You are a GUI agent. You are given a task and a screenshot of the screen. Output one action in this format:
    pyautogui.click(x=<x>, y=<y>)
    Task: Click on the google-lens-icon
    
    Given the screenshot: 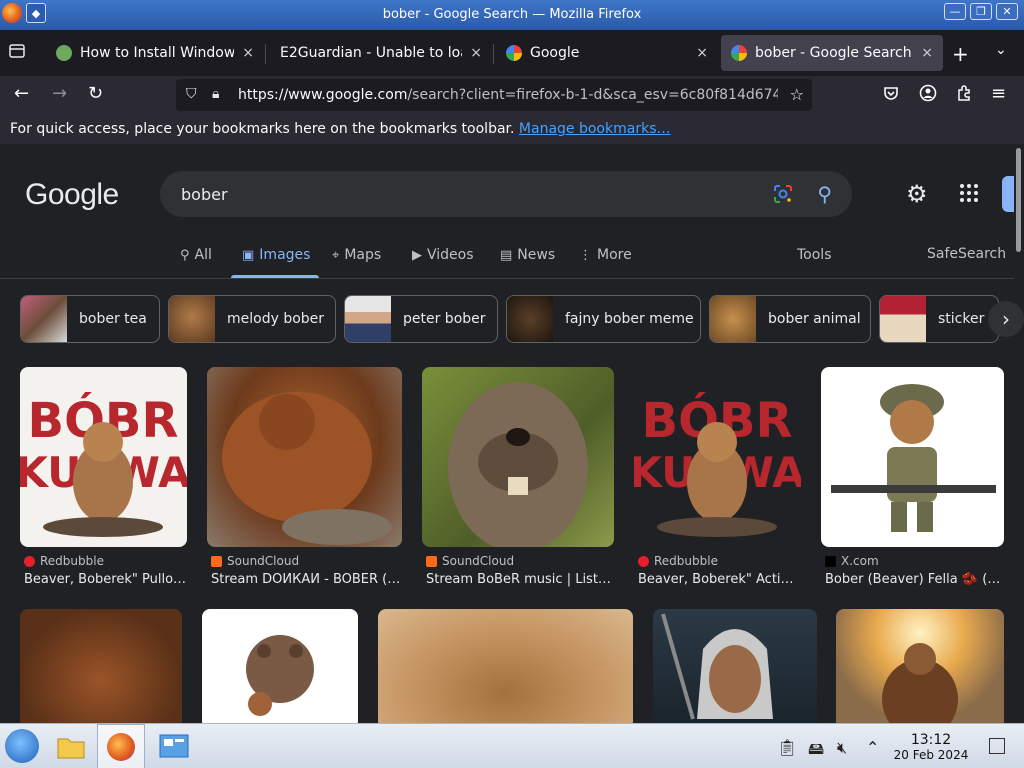 What is the action you would take?
    pyautogui.click(x=783, y=194)
    